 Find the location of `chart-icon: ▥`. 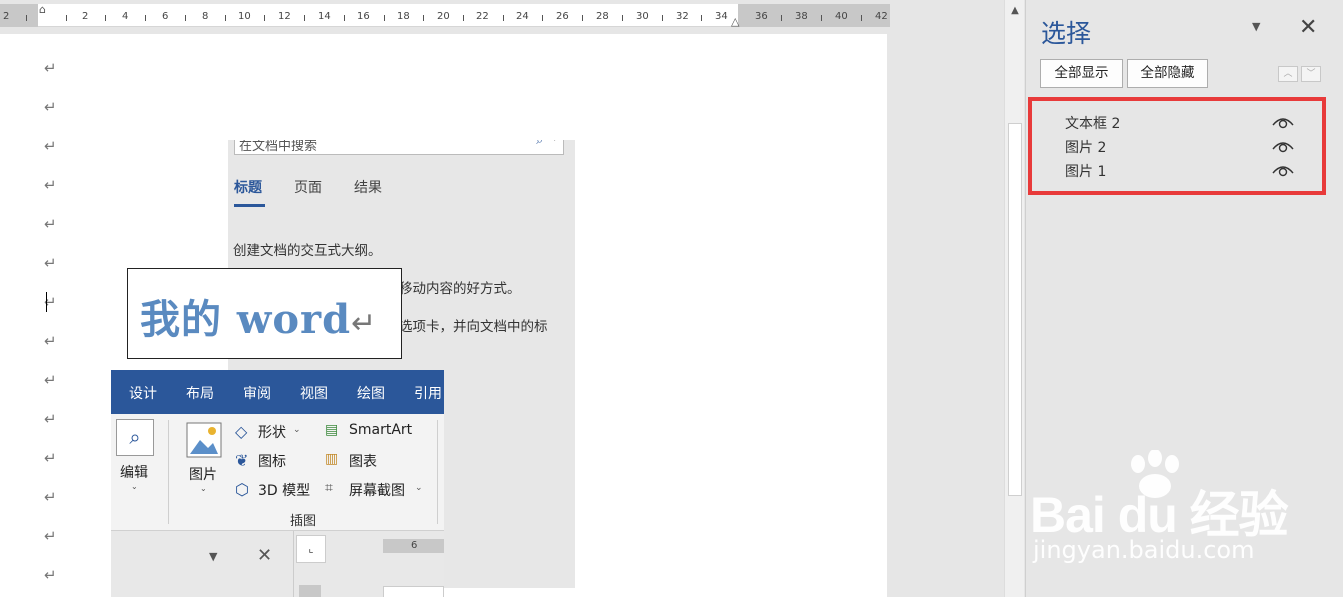

chart-icon: ▥ is located at coordinates (332, 459).